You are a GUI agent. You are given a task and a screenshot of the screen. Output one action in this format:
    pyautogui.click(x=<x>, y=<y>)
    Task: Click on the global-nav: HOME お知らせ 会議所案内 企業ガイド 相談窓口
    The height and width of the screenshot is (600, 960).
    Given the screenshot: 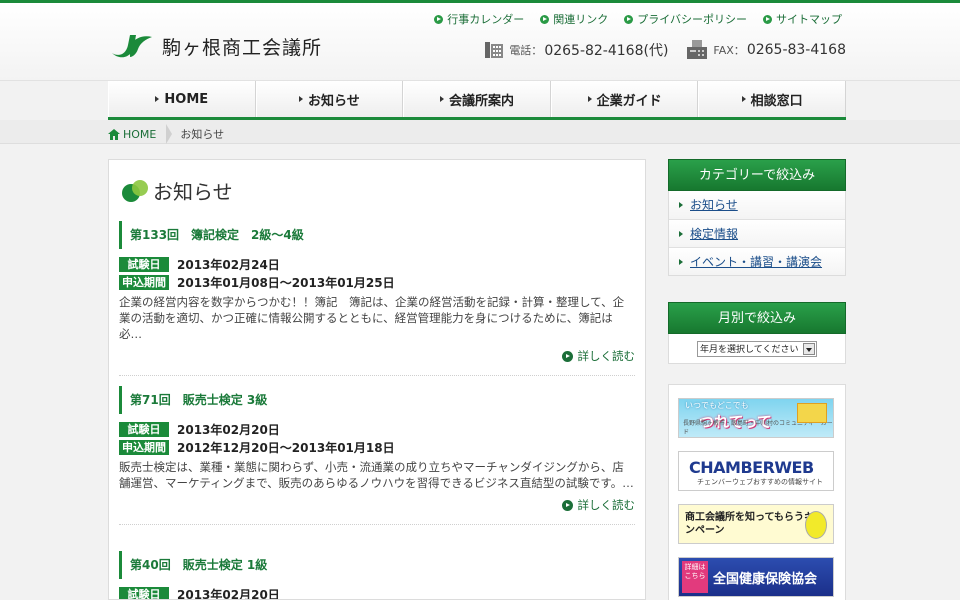 What is the action you would take?
    pyautogui.click(x=477, y=100)
    